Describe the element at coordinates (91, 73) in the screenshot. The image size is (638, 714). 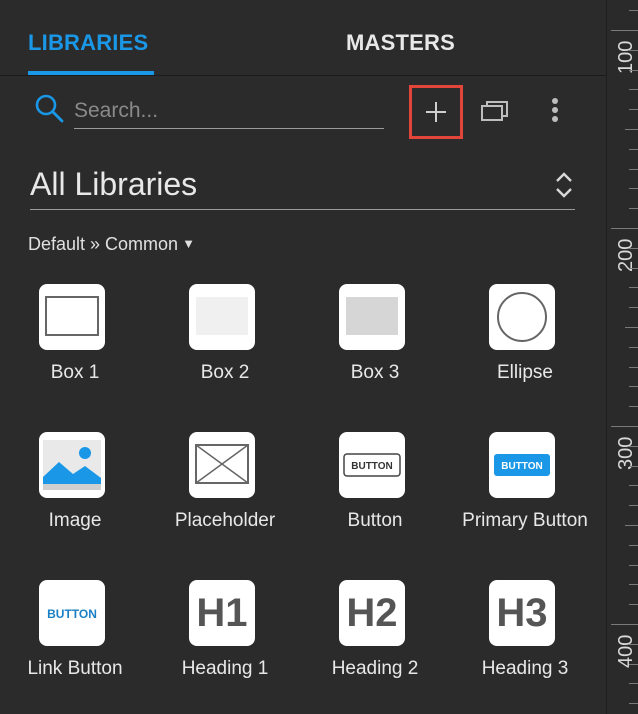
I see `active-tab-indicator` at that location.